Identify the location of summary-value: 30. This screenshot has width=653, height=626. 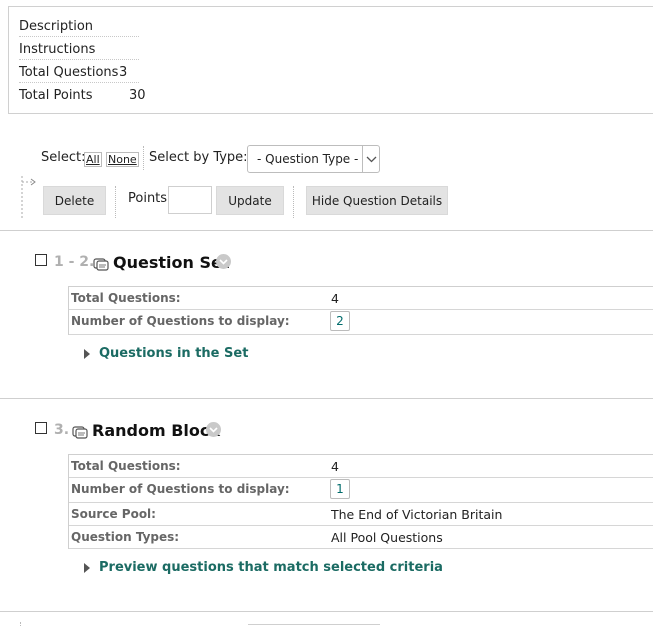
(137, 95).